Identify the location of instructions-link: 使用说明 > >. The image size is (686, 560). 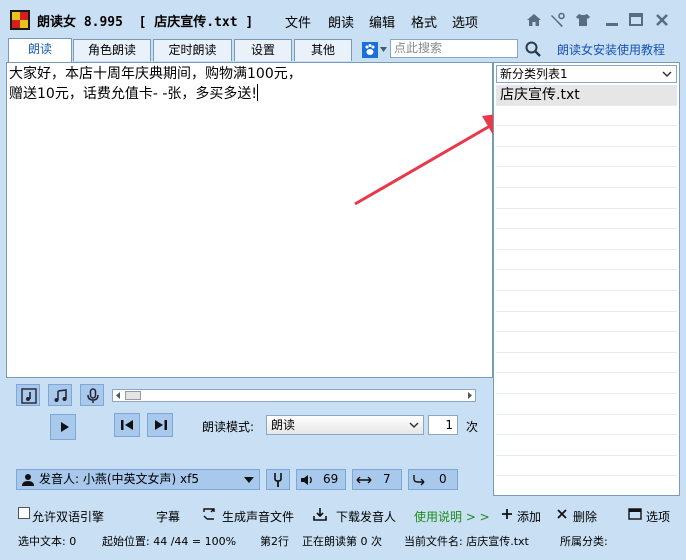
(452, 516).